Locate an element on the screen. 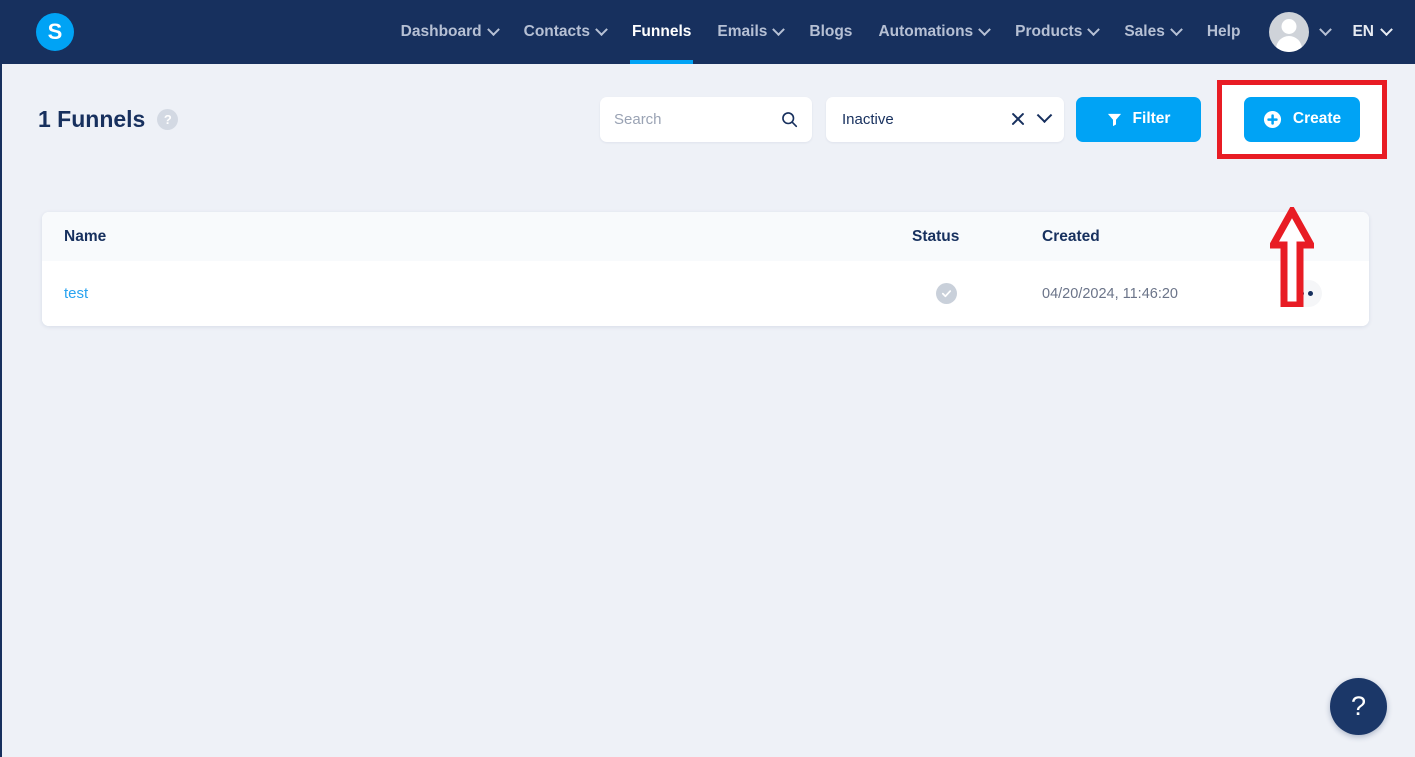  column-header-status: Status is located at coordinates (936, 236).